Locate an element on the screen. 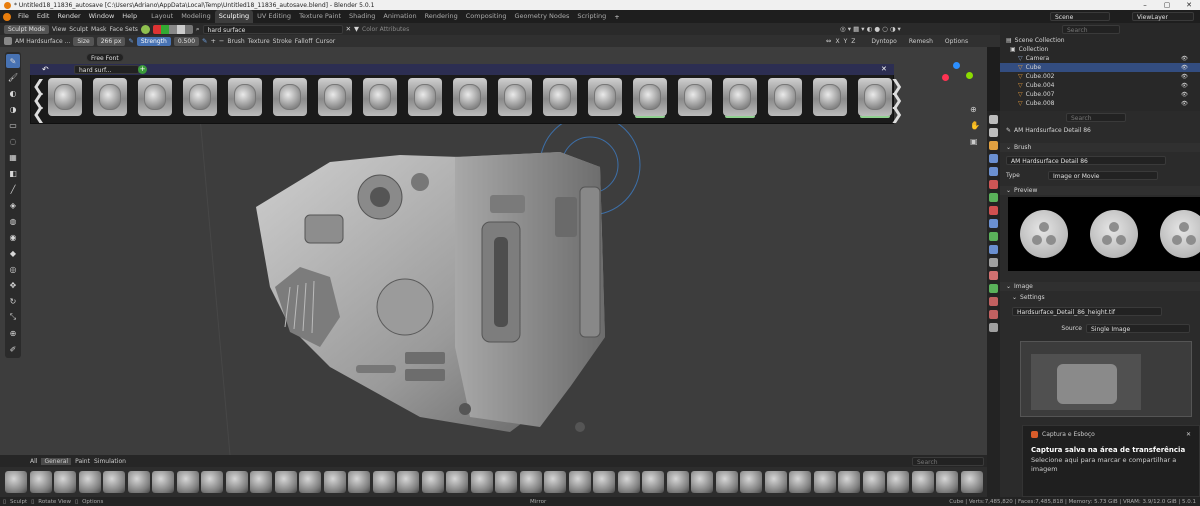  add-alpha-button: + is located at coordinates (142, 69).